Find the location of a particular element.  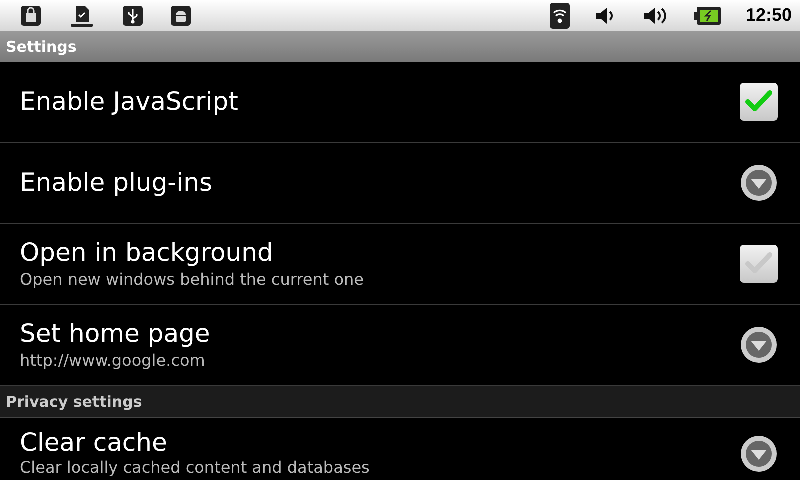

battery-charging-icon is located at coordinates (708, 16).